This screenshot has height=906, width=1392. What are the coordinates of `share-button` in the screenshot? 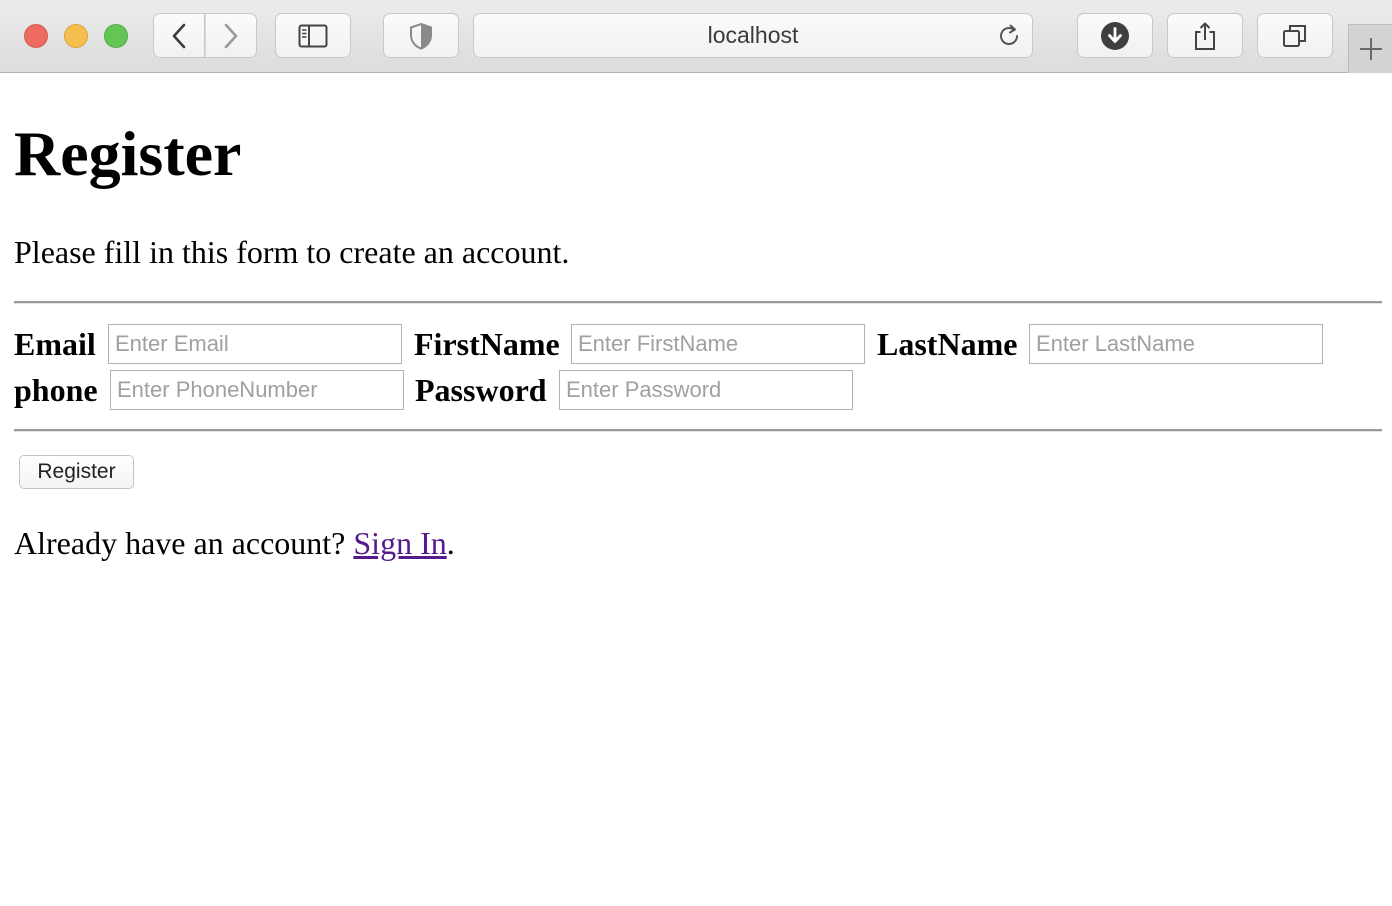 It's located at (1205, 35).